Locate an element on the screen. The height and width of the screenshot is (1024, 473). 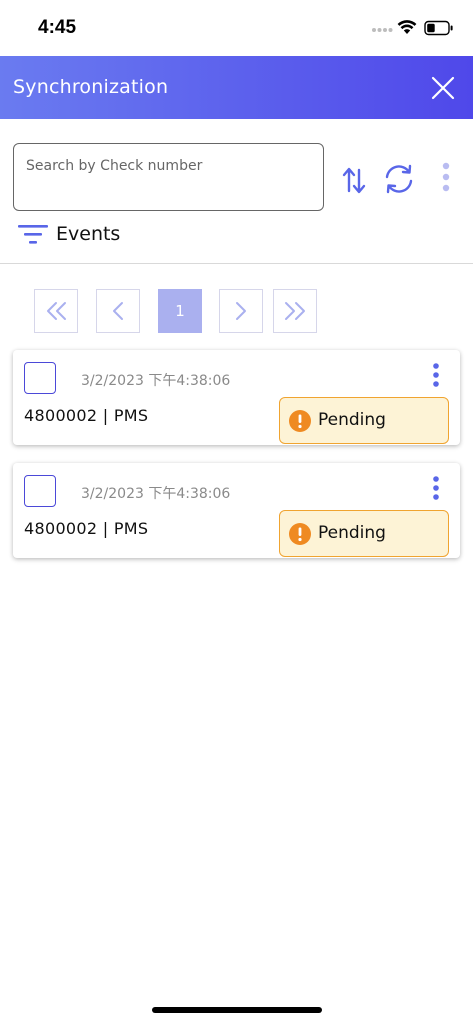
close-button is located at coordinates (443, 88).